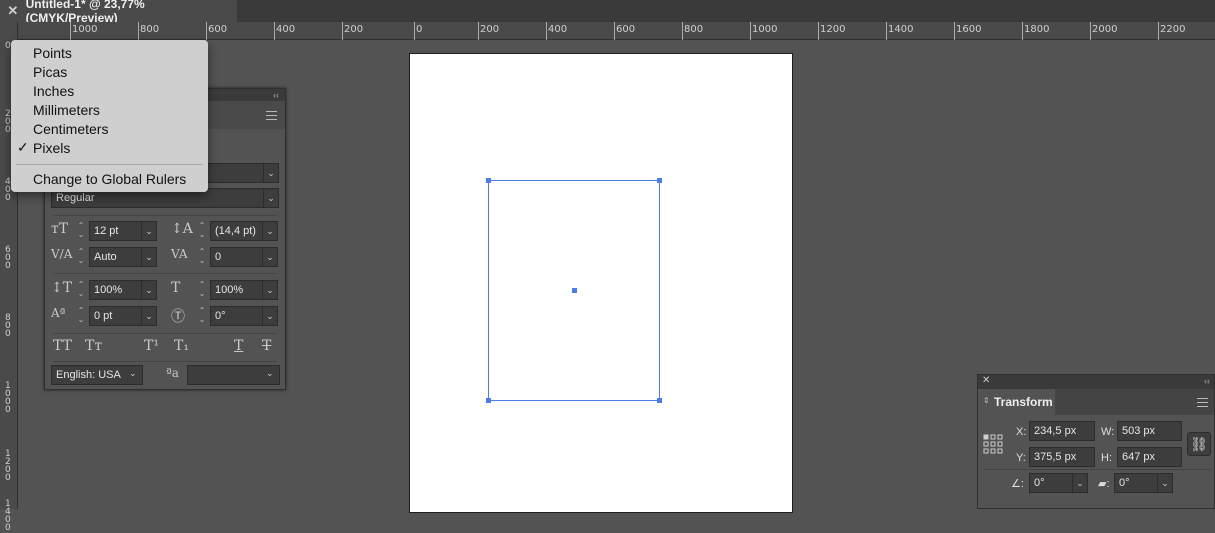 This screenshot has width=1215, height=533. I want to click on character-rotation-dropdown: ⌄, so click(270, 316).